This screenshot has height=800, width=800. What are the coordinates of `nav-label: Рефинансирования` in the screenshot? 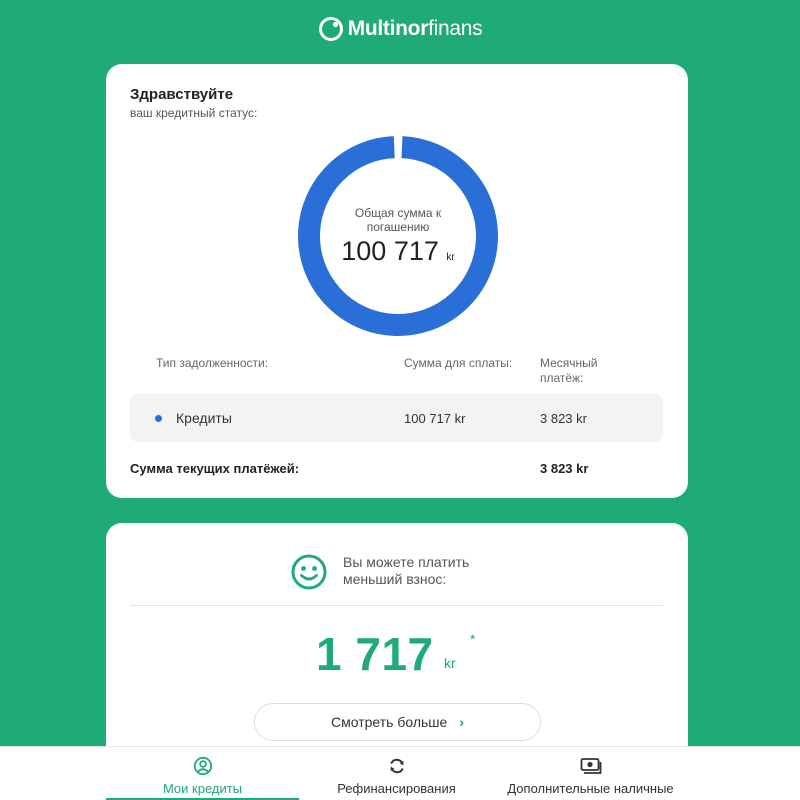 It's located at (396, 788).